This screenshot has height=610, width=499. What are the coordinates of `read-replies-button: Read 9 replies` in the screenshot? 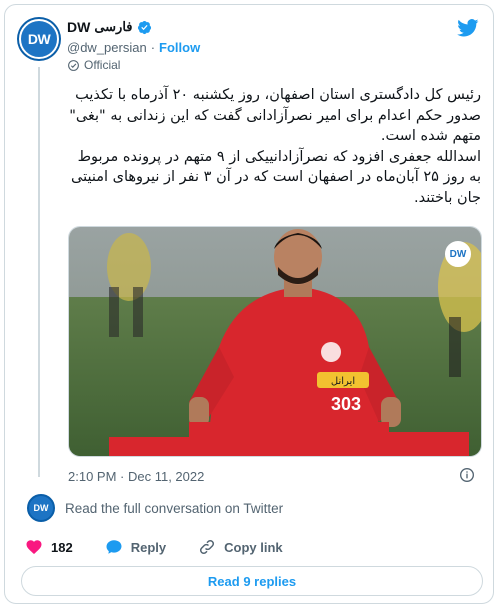 It's located at (252, 581).